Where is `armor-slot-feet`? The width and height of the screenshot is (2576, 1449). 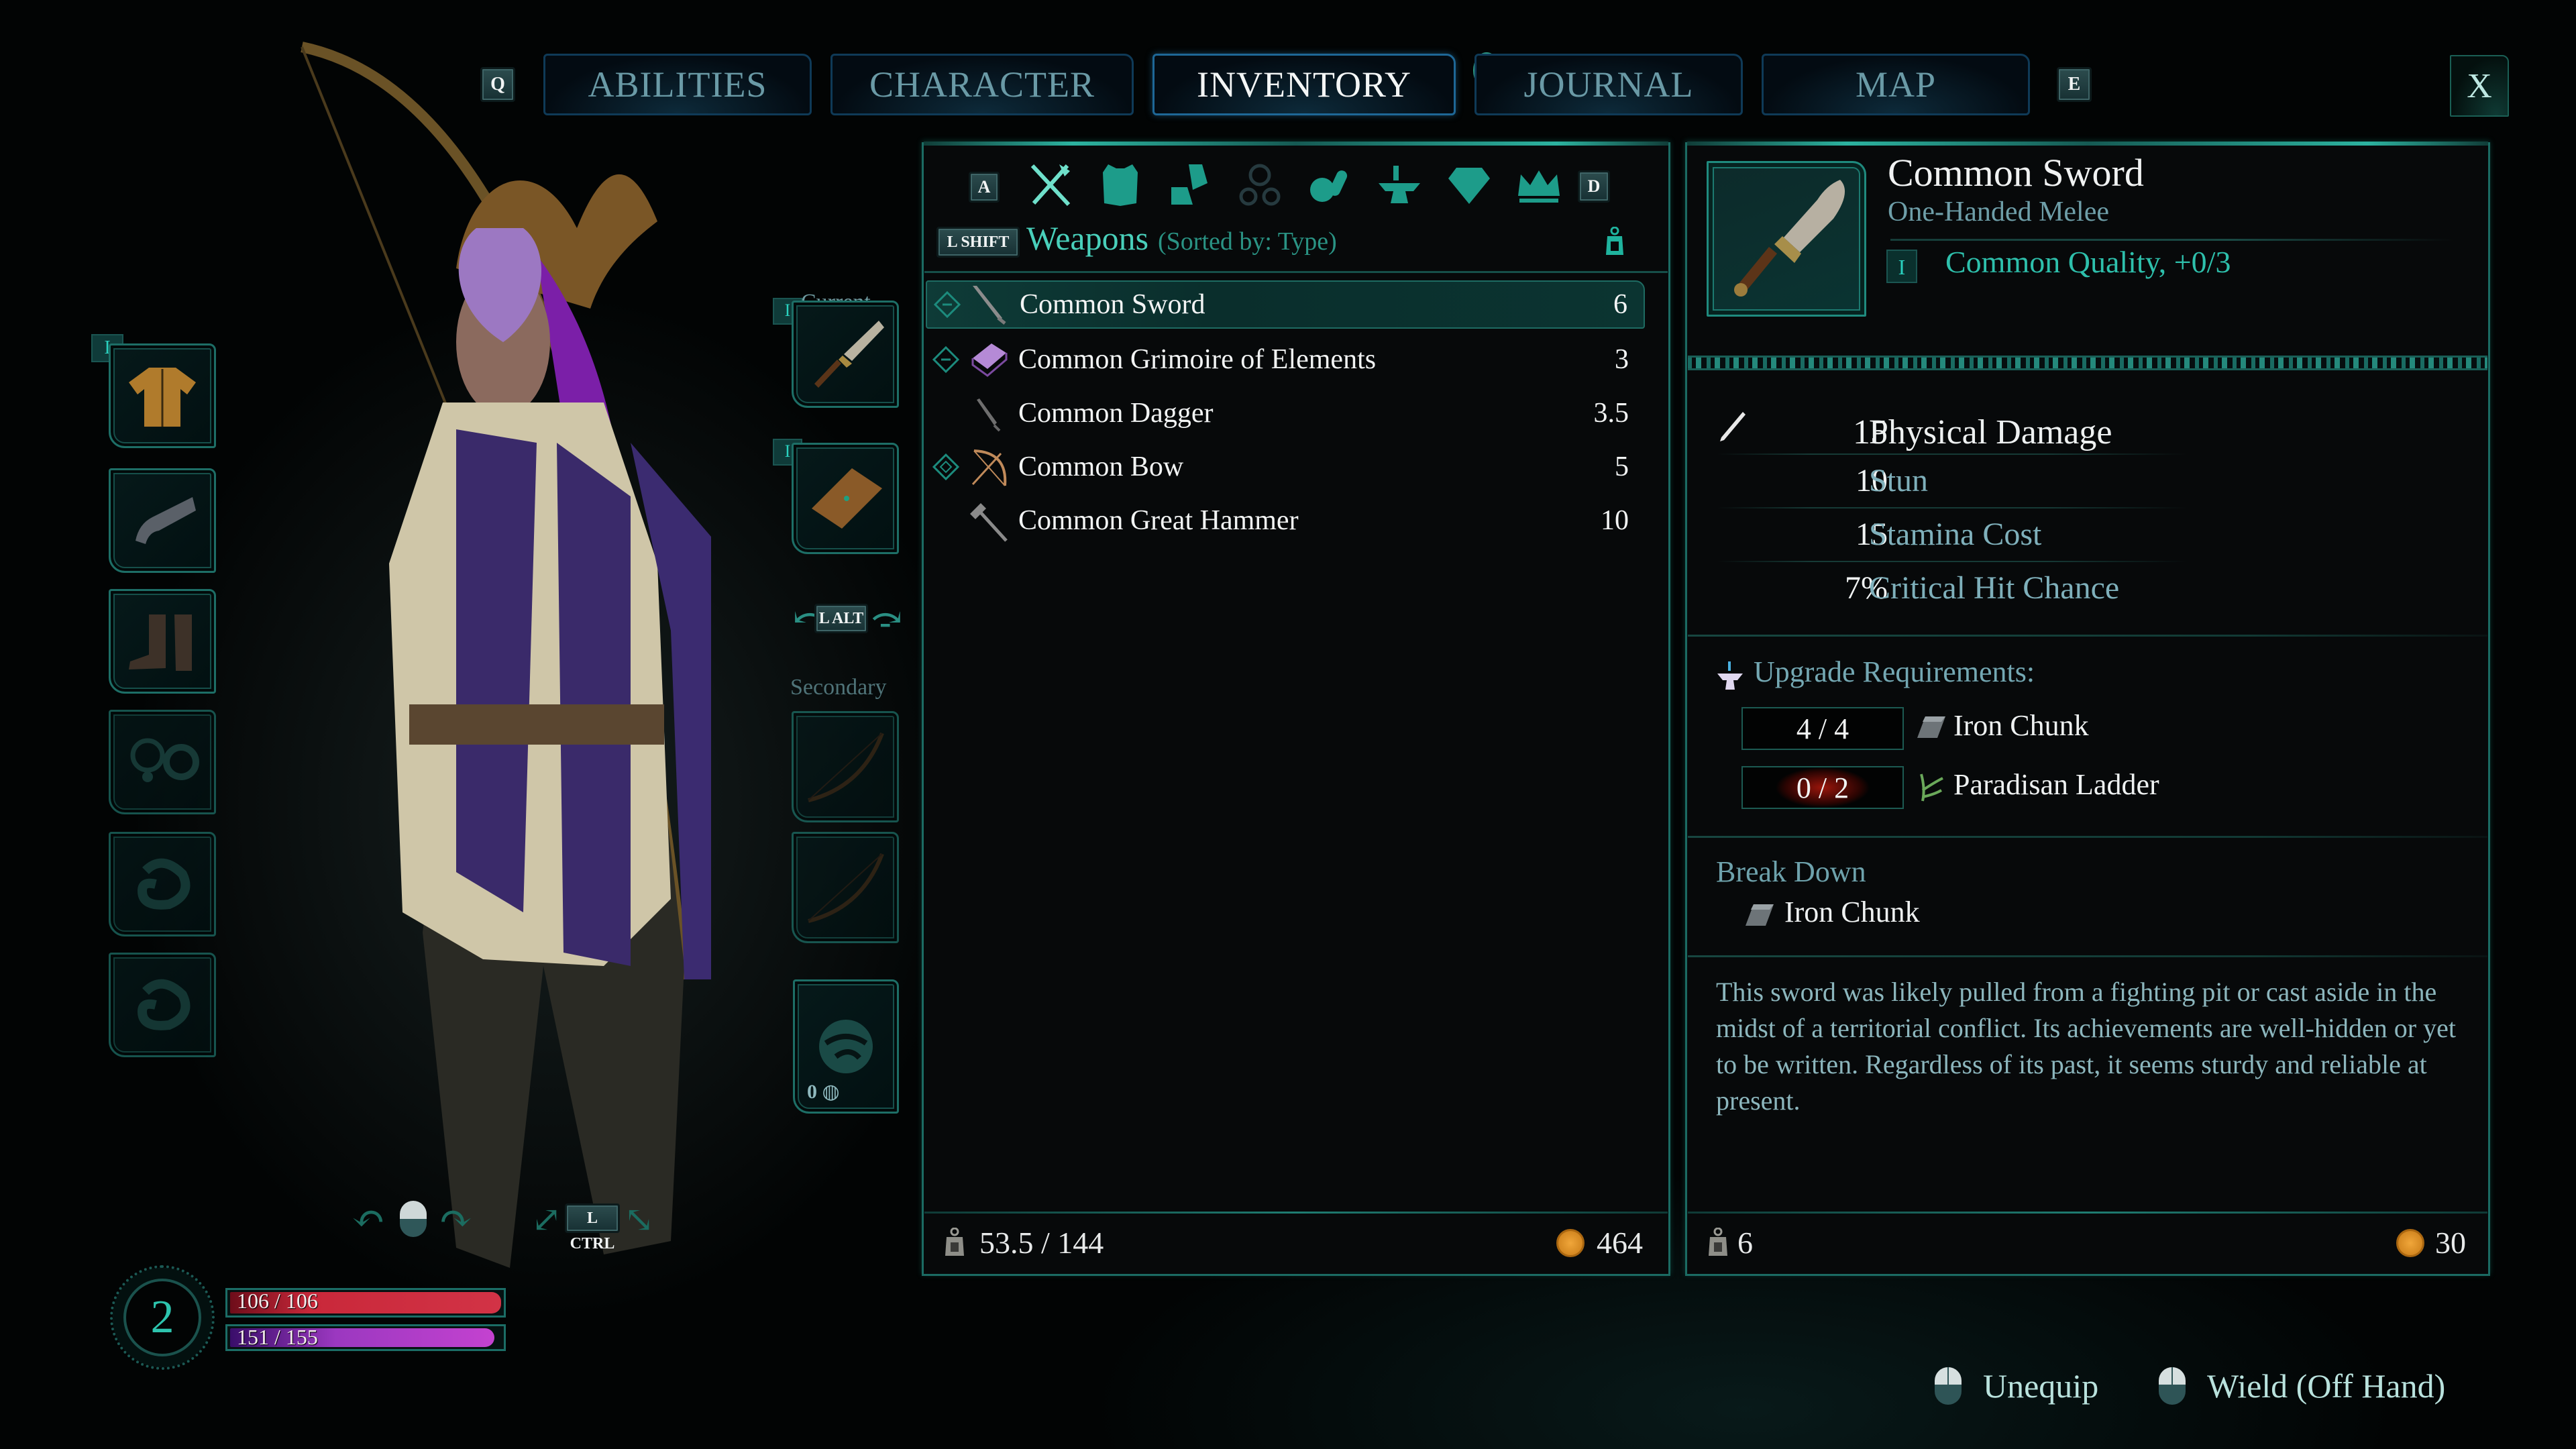 armor-slot-feet is located at coordinates (162, 641).